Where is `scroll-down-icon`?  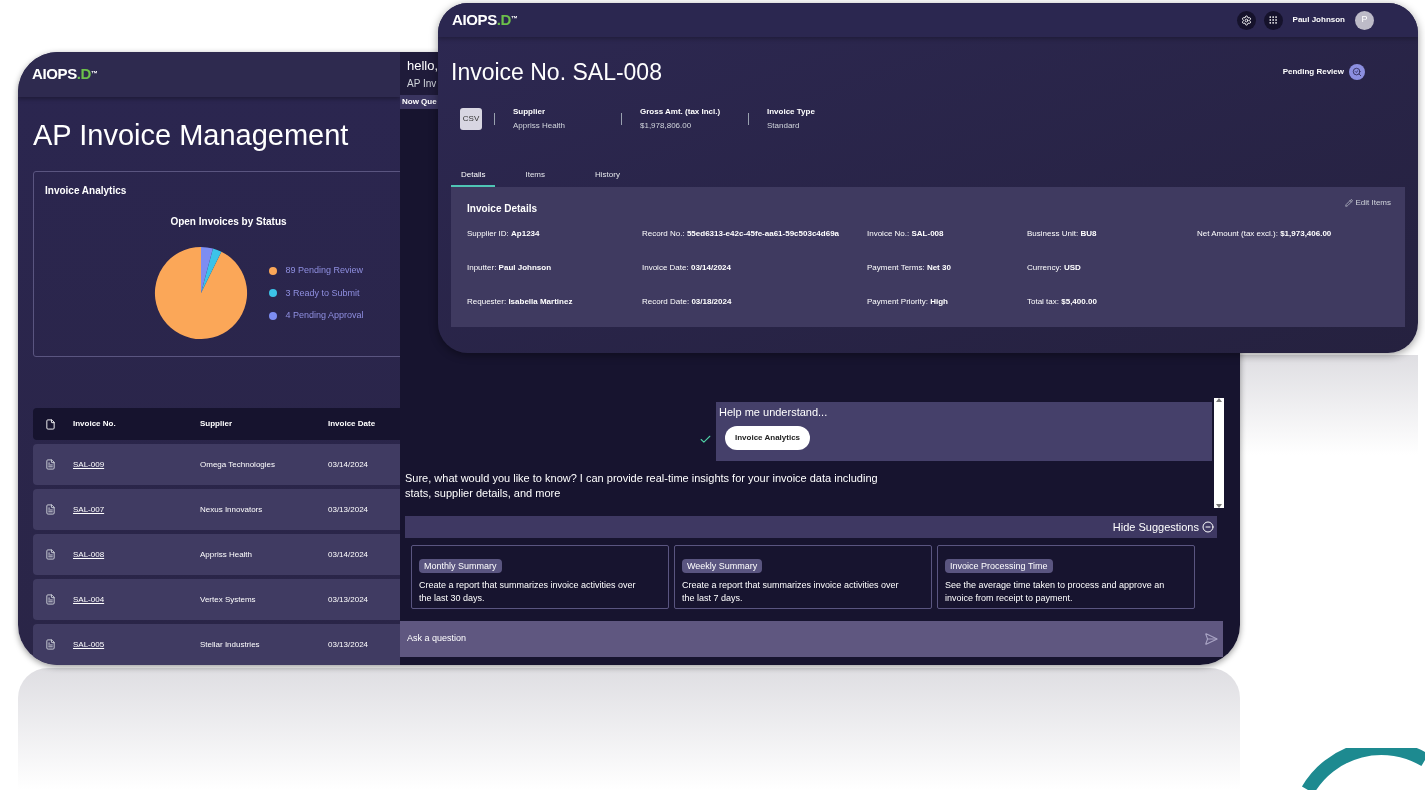
scroll-down-icon is located at coordinates (1219, 506).